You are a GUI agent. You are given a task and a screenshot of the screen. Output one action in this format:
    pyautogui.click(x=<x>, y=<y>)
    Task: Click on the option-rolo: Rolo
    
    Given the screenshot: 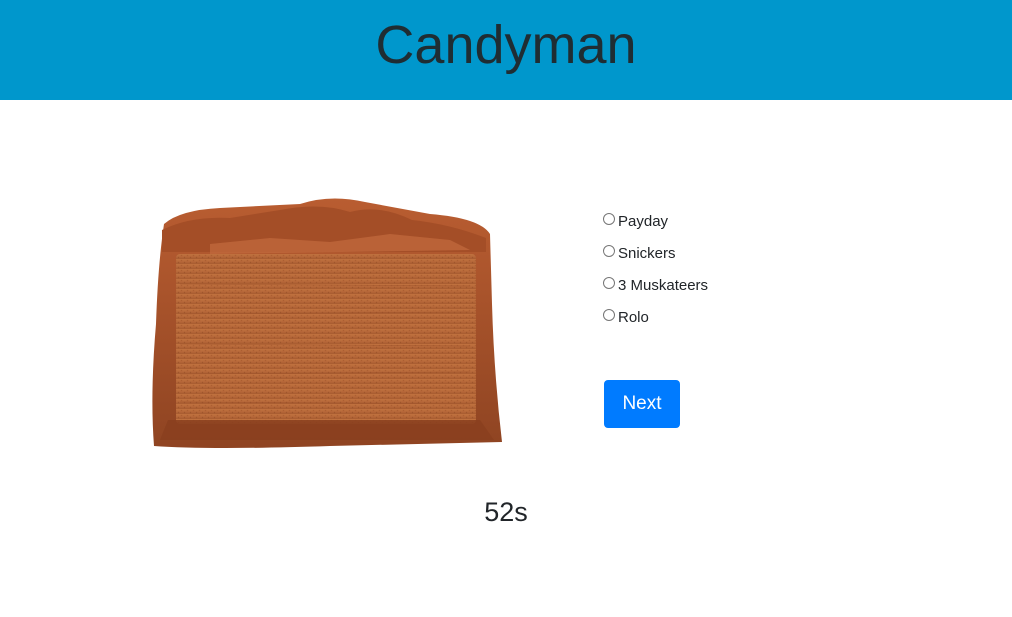 What is the action you would take?
    pyautogui.click(x=723, y=317)
    